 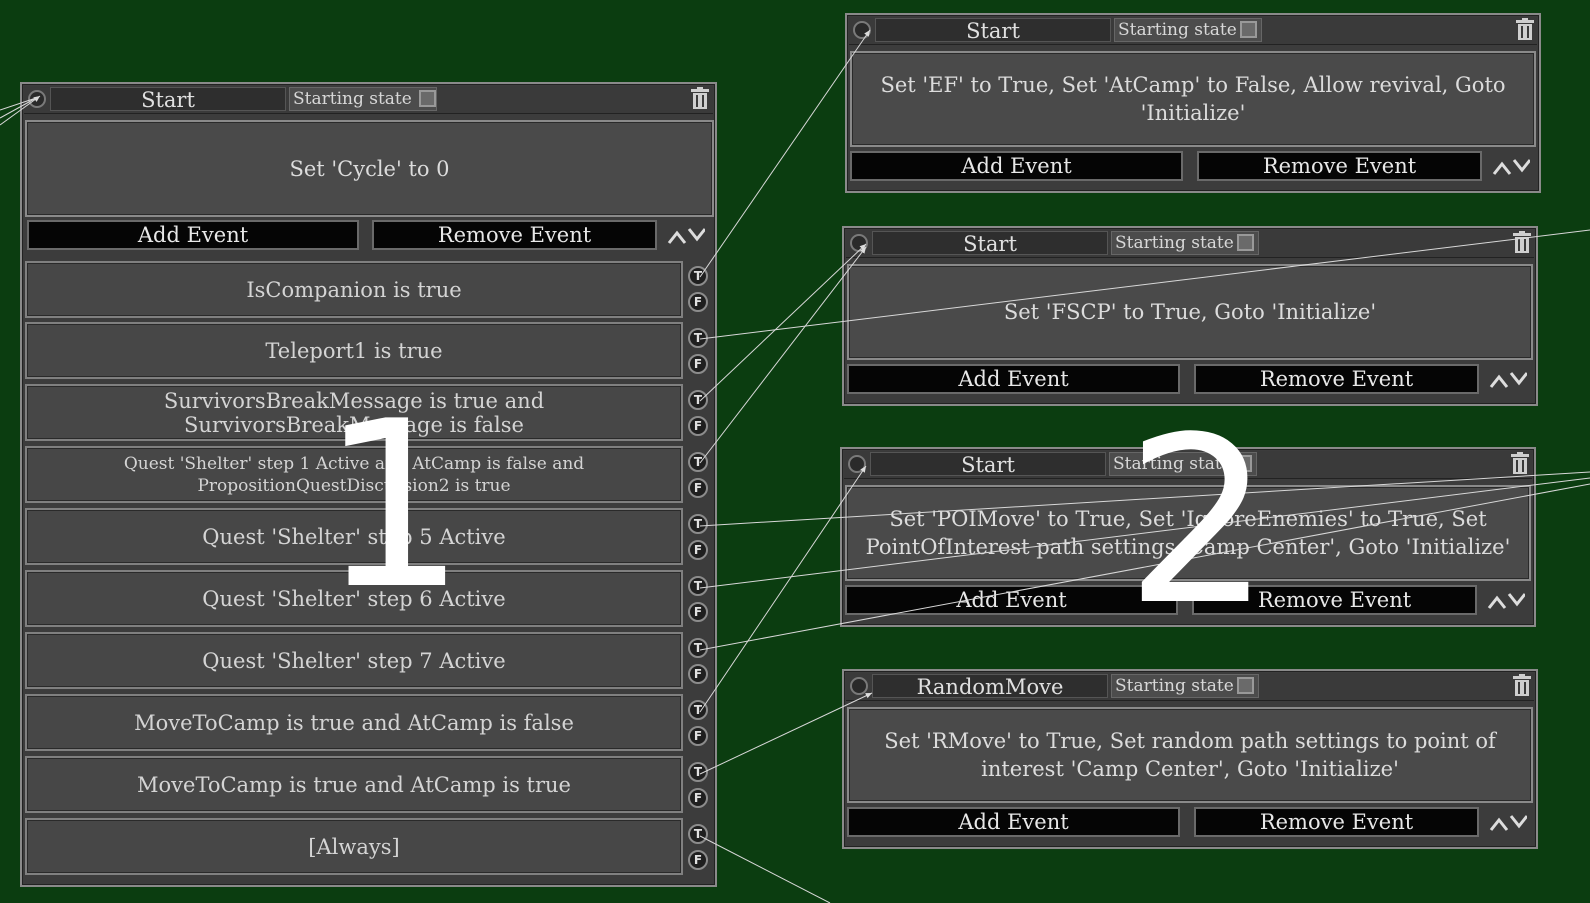 What do you see at coordinates (354, 289) in the screenshot?
I see `event-row-iscompanion: IsCompanion is true` at bounding box center [354, 289].